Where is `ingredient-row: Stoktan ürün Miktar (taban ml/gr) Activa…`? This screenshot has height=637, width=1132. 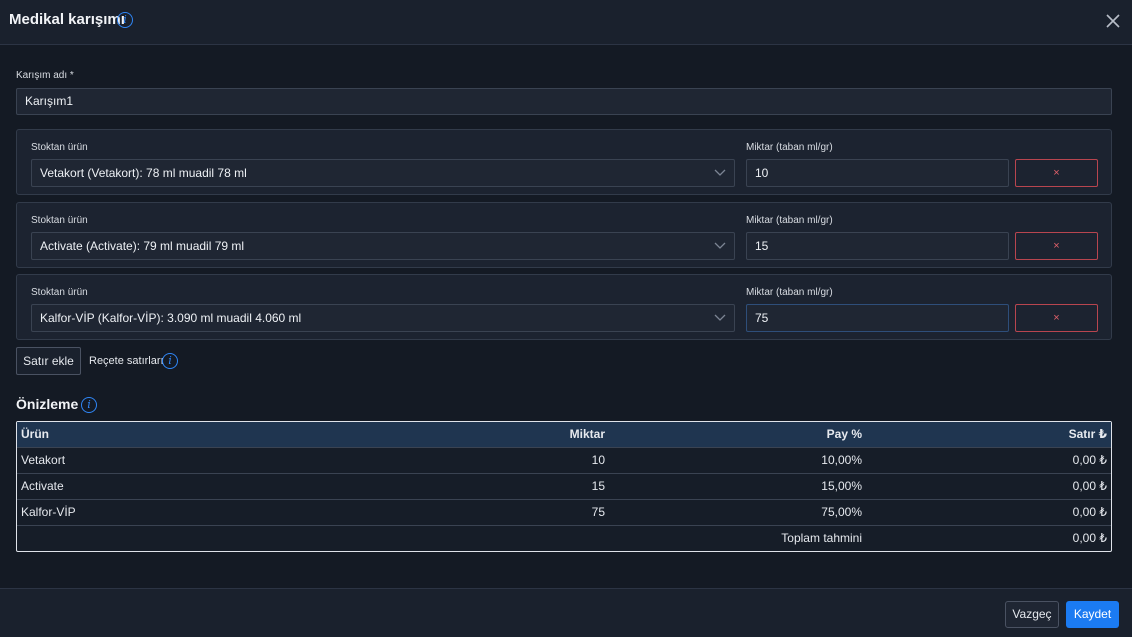
ingredient-row: Stoktan ürün Miktar (taban ml/gr) Activa… is located at coordinates (564, 235).